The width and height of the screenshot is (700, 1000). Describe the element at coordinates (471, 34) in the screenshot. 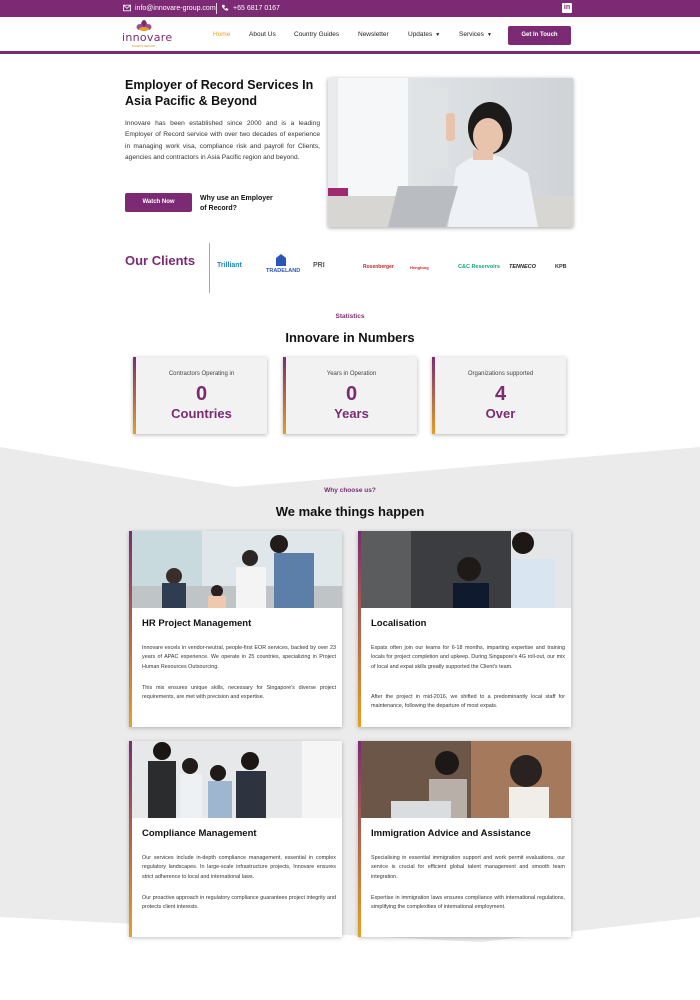

I see `nav-services-label: Services` at that location.